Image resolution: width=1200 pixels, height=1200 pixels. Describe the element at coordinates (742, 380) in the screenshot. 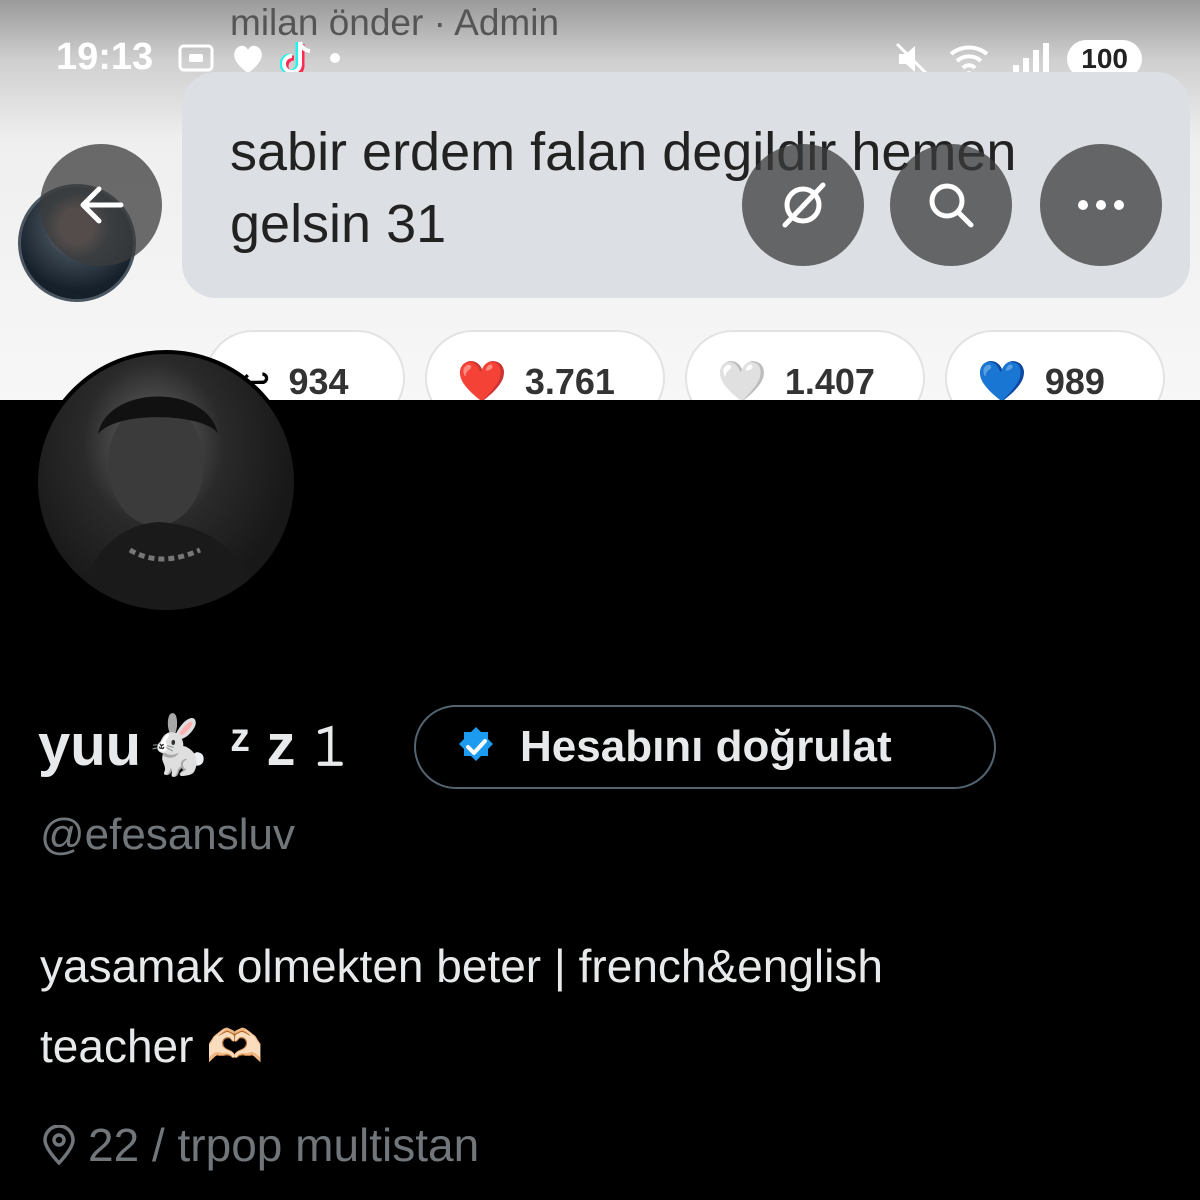

I see `white-heart-icon: 🤍` at that location.